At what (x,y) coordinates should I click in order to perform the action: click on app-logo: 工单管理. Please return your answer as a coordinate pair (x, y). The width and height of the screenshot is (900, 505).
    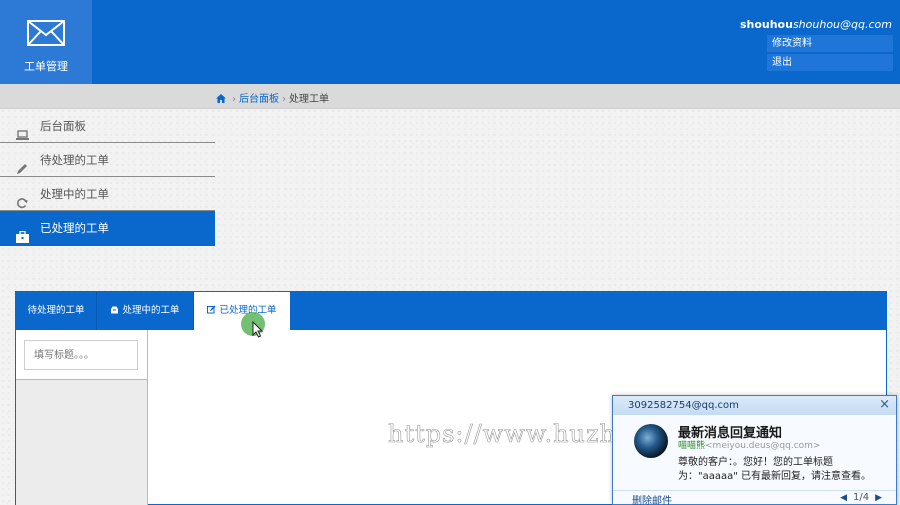
    Looking at the image, I should click on (46, 42).